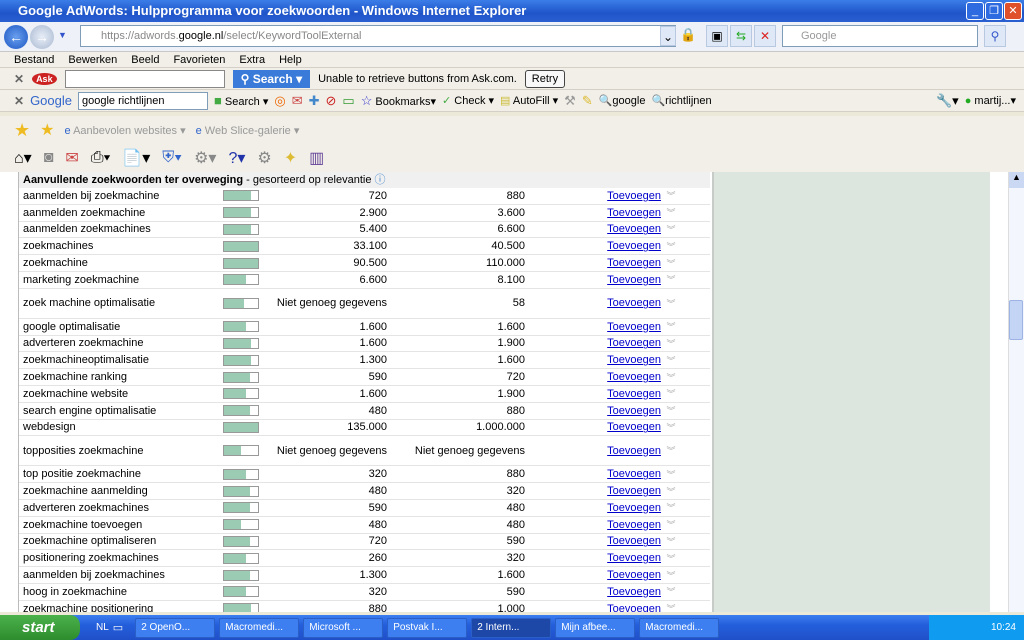 The height and width of the screenshot is (640, 1024). What do you see at coordinates (42, 37) in the screenshot?
I see `forward-button: →` at bounding box center [42, 37].